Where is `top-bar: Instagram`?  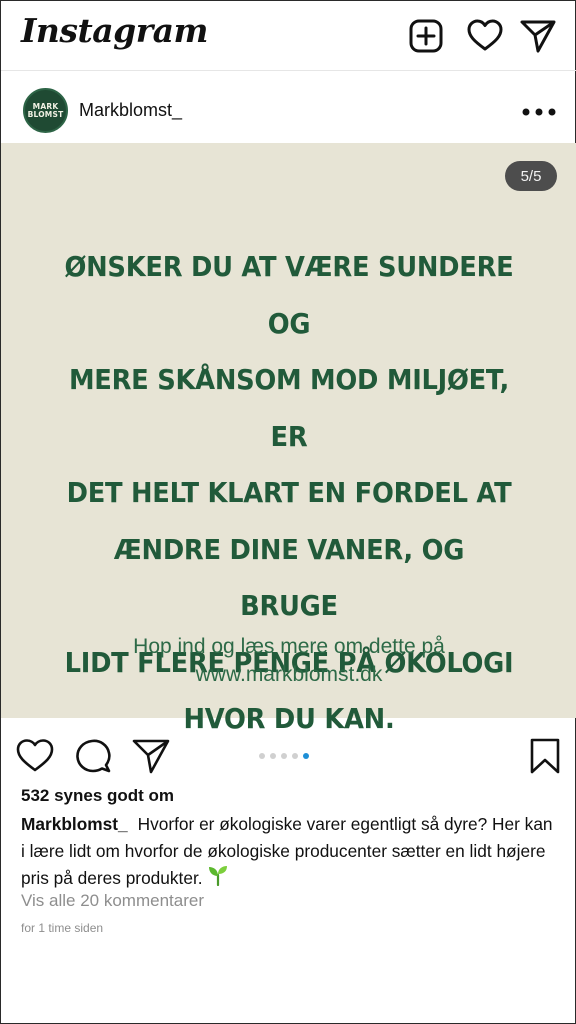
top-bar: Instagram is located at coordinates (288, 36).